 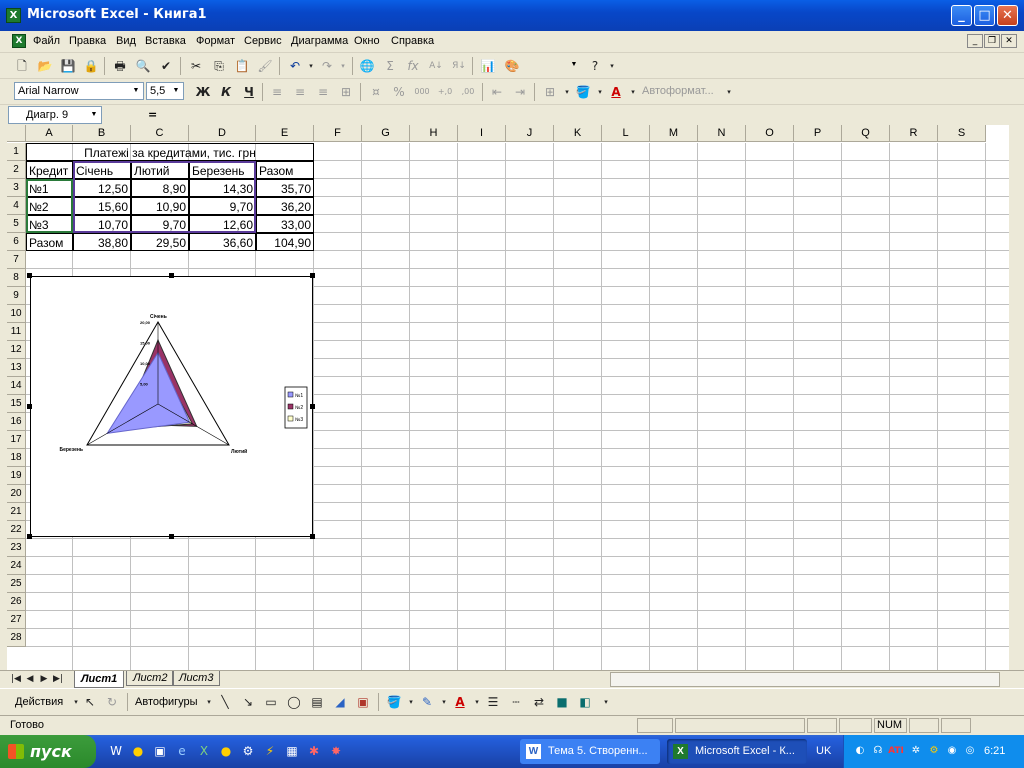 What do you see at coordinates (323, 92) in the screenshot?
I see `align-right-icon: ≡` at bounding box center [323, 92].